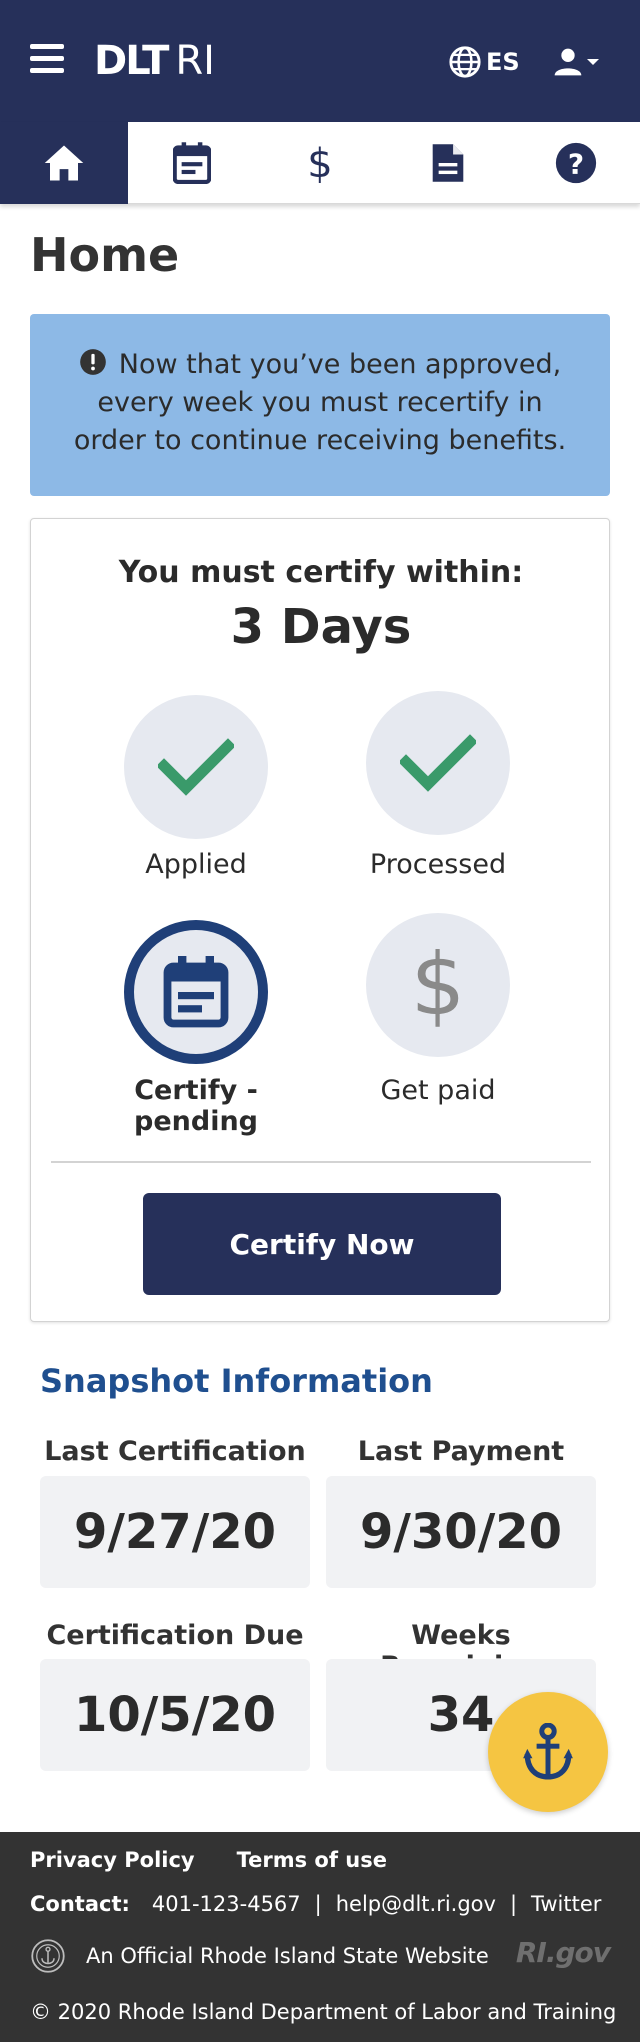  I want to click on certify-deadline-heading: You must certify within:, so click(321, 572).